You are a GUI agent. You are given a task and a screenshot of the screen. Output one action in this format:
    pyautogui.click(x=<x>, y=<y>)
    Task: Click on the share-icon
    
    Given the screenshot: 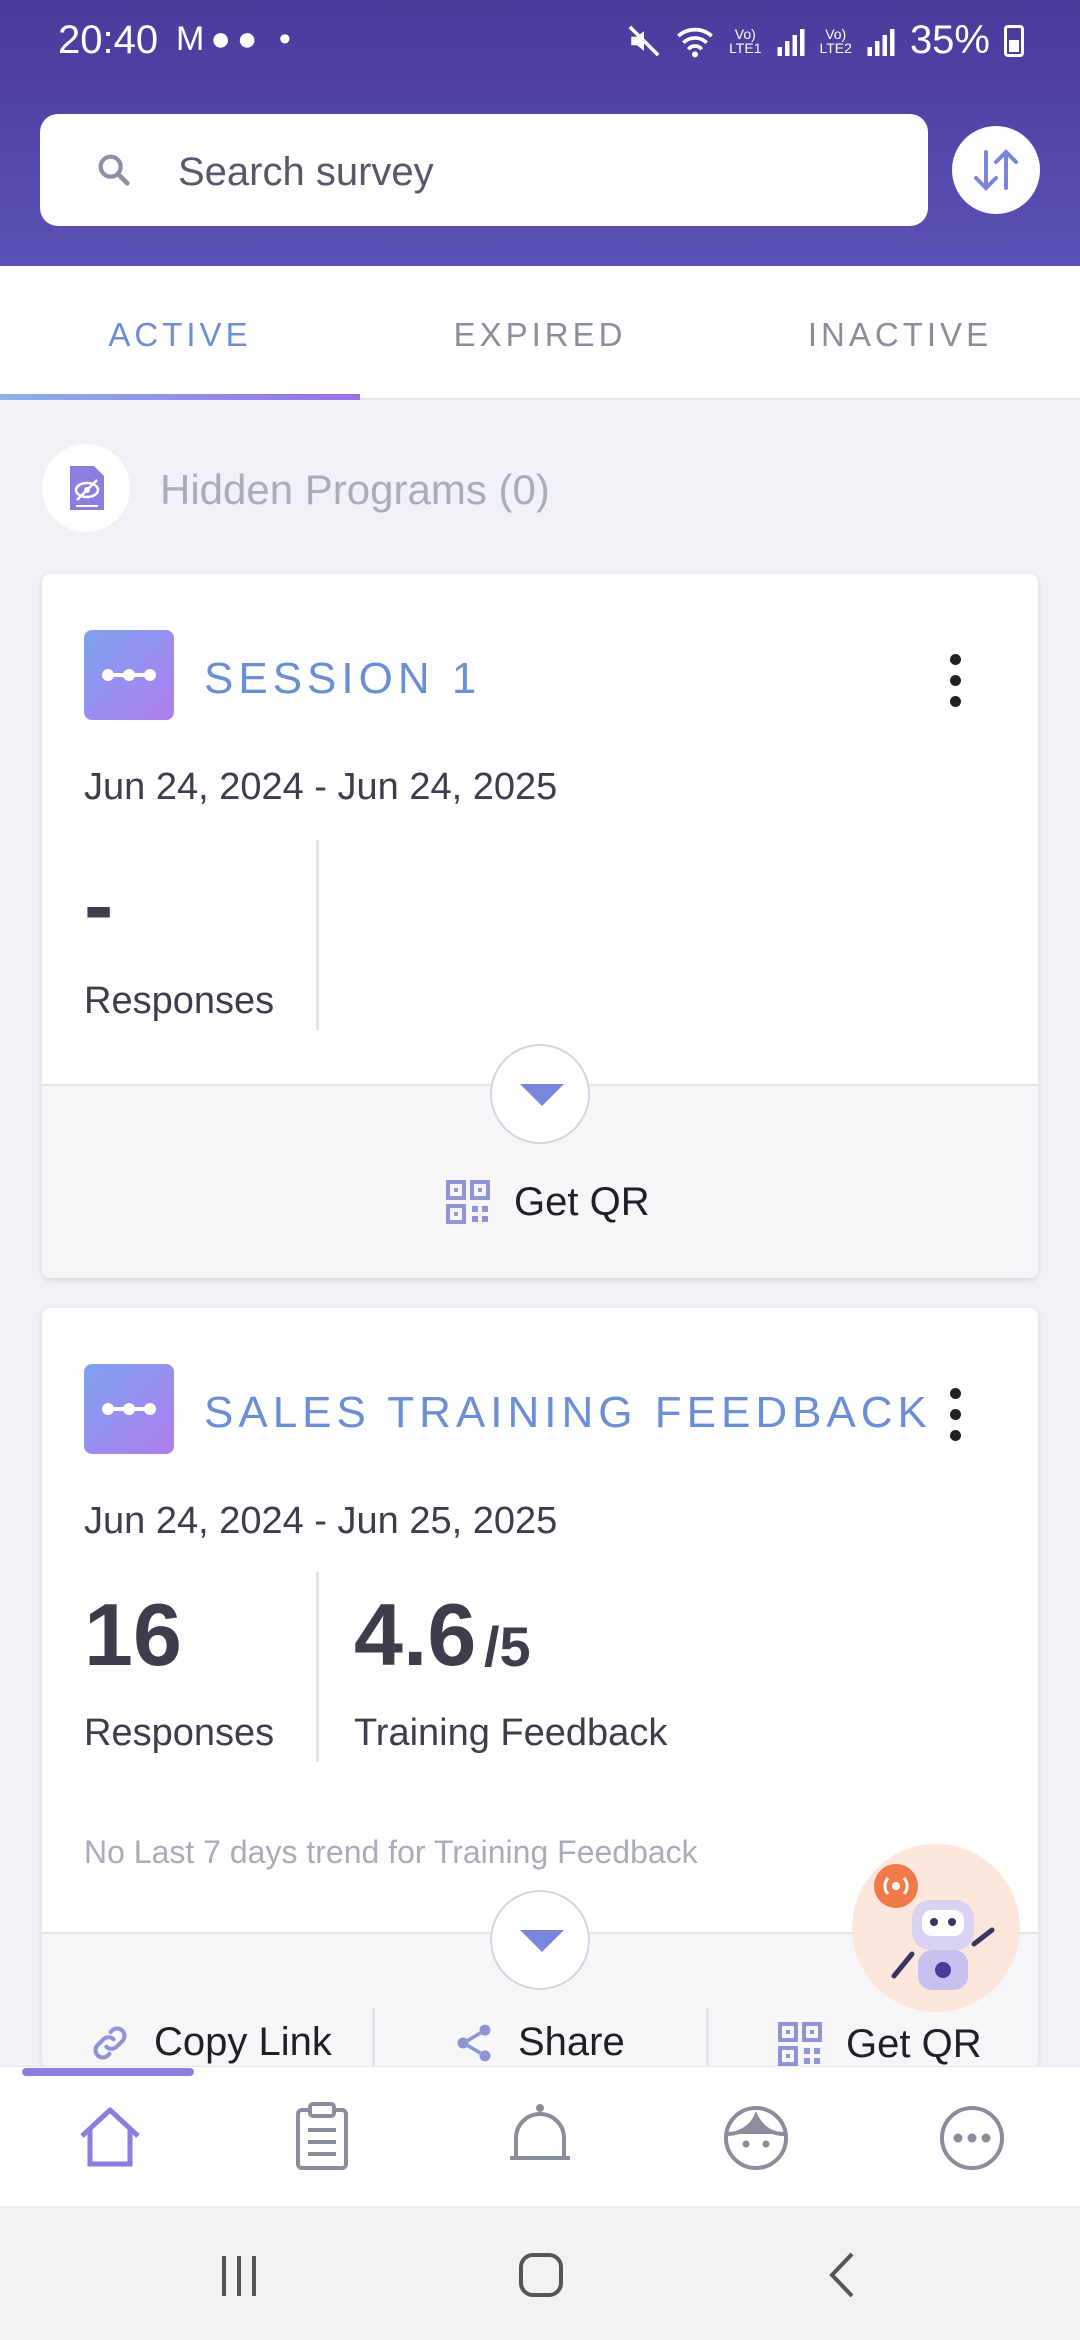 What is the action you would take?
    pyautogui.click(x=474, y=2042)
    